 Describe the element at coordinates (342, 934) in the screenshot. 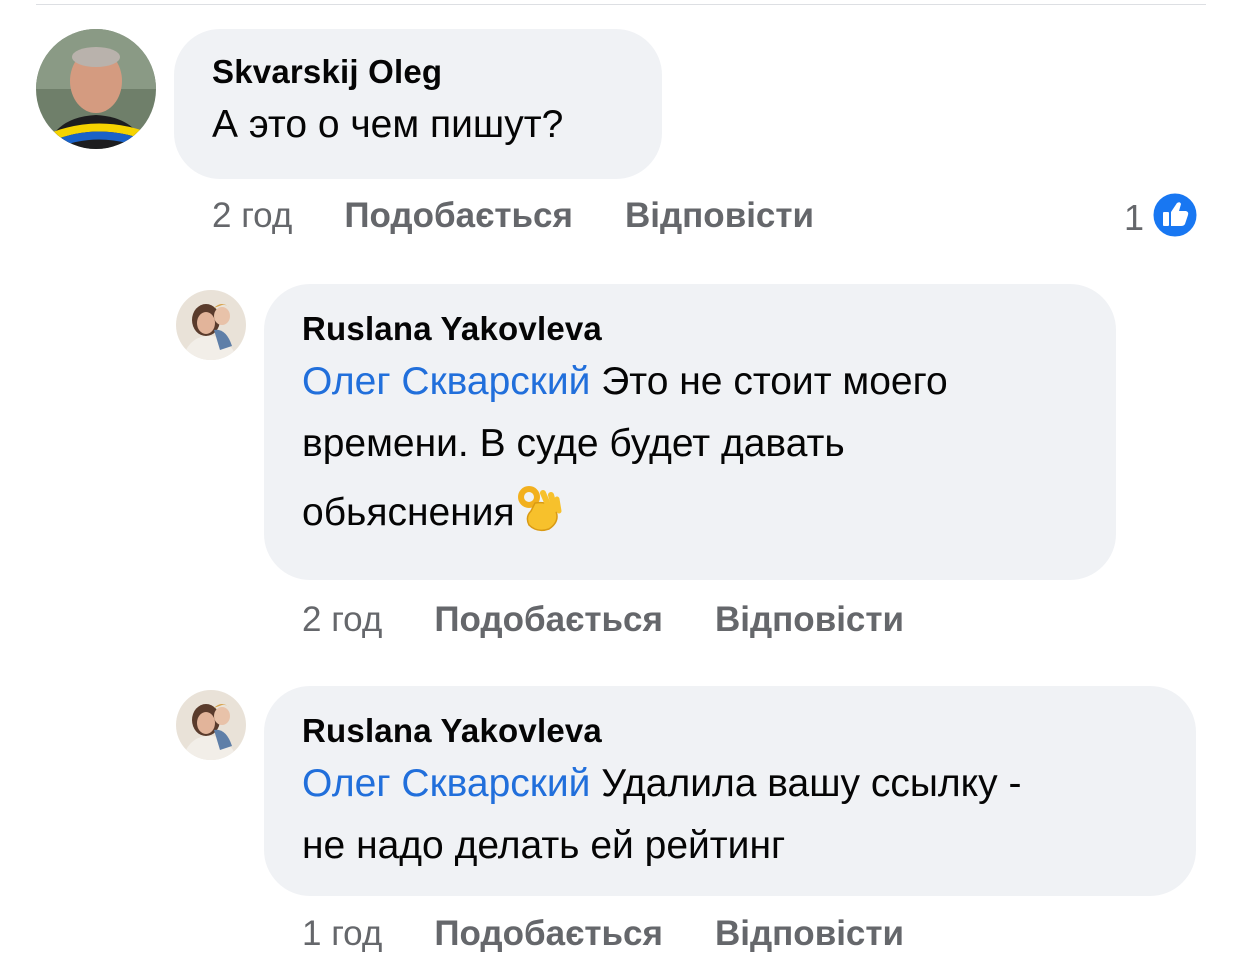

I see `comment-time: 1 год` at that location.